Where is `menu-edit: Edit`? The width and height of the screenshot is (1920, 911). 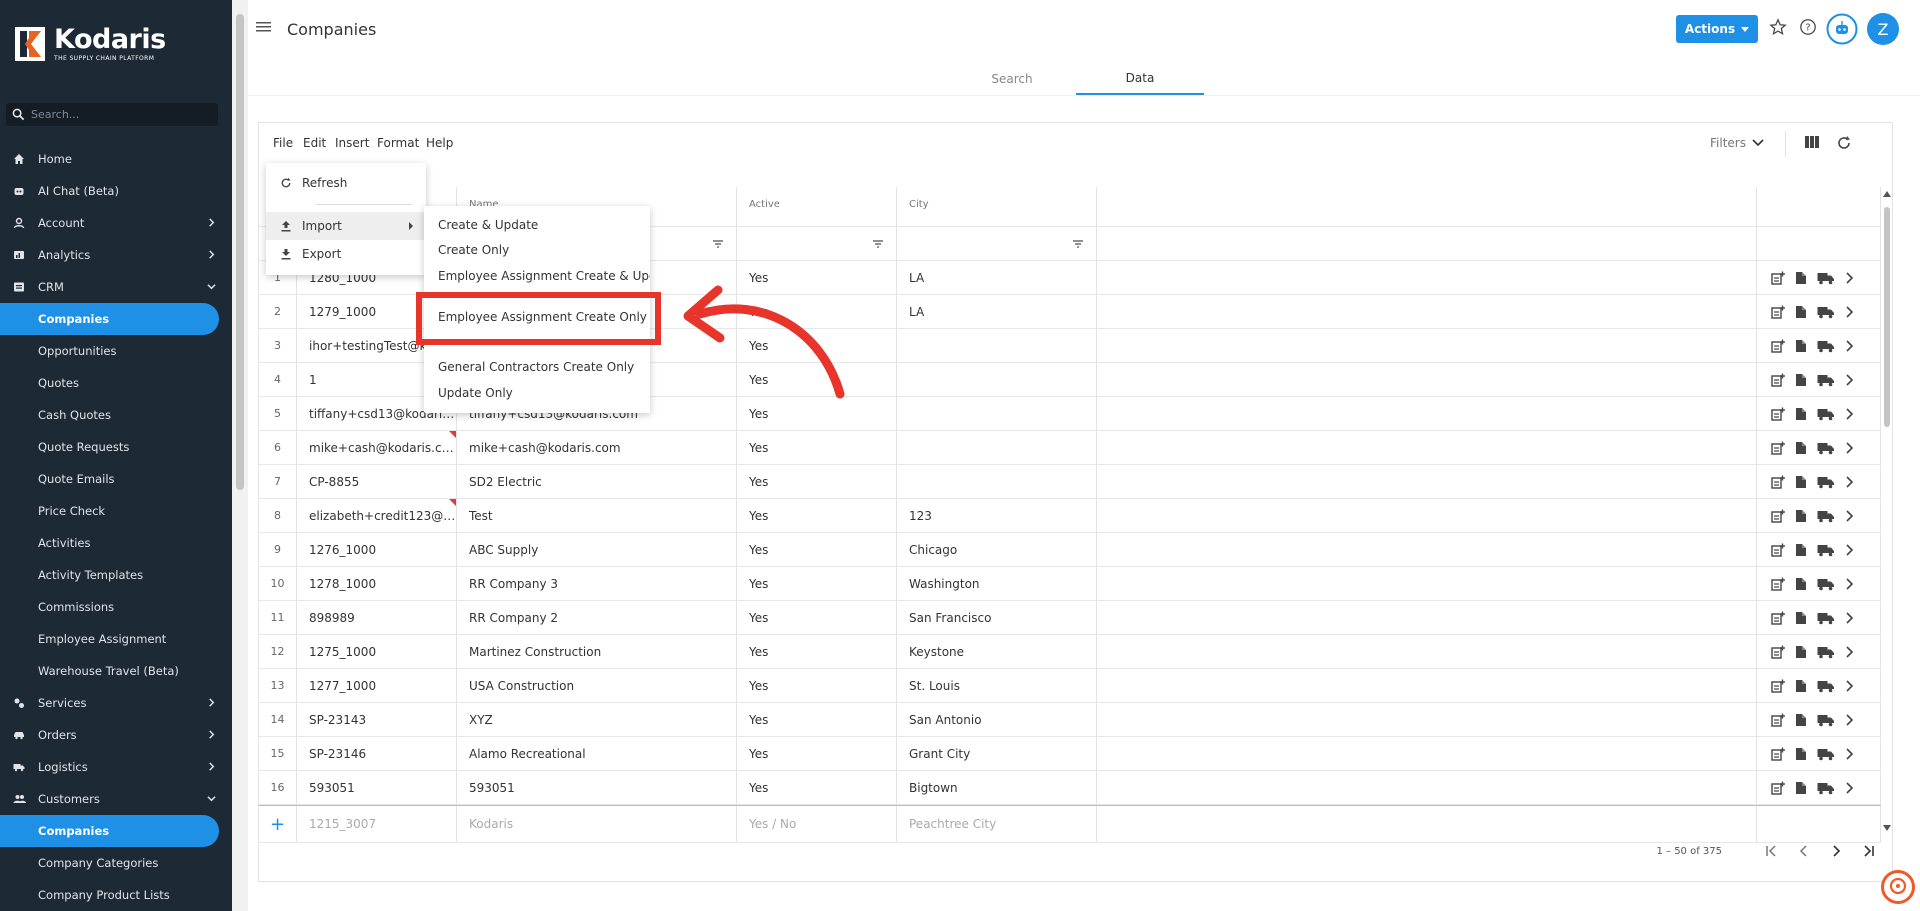 menu-edit: Edit is located at coordinates (314, 143).